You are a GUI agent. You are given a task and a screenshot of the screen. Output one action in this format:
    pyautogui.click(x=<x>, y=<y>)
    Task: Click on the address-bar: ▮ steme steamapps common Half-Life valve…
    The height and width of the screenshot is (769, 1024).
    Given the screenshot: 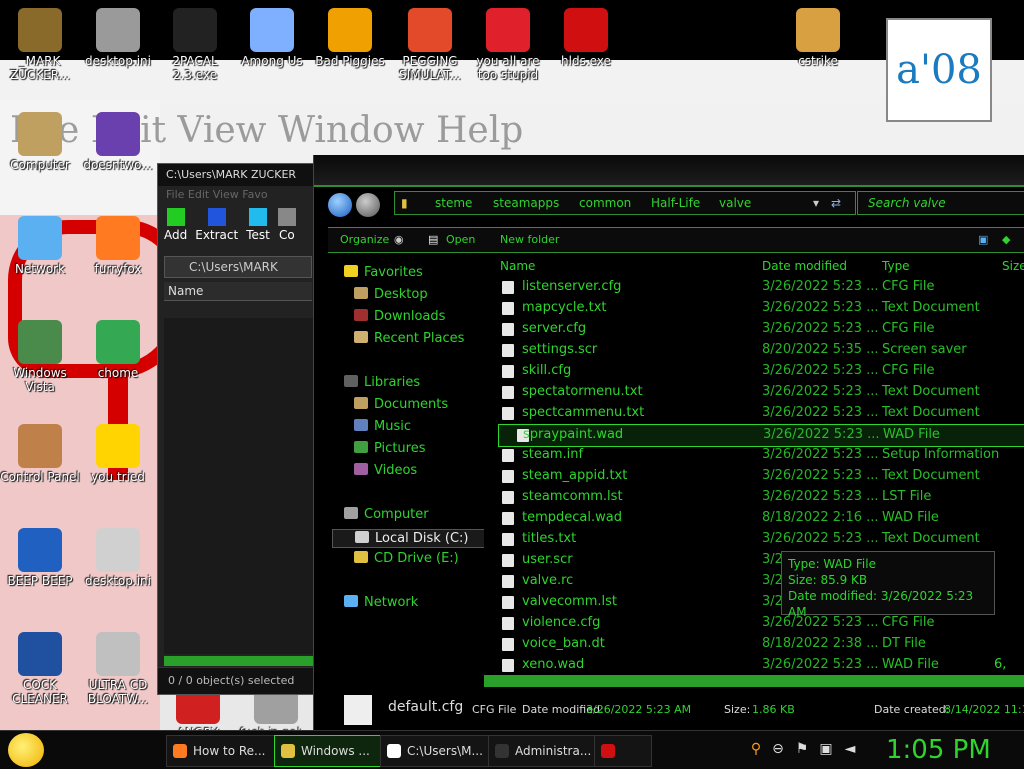 What is the action you would take?
    pyautogui.click(x=625, y=203)
    